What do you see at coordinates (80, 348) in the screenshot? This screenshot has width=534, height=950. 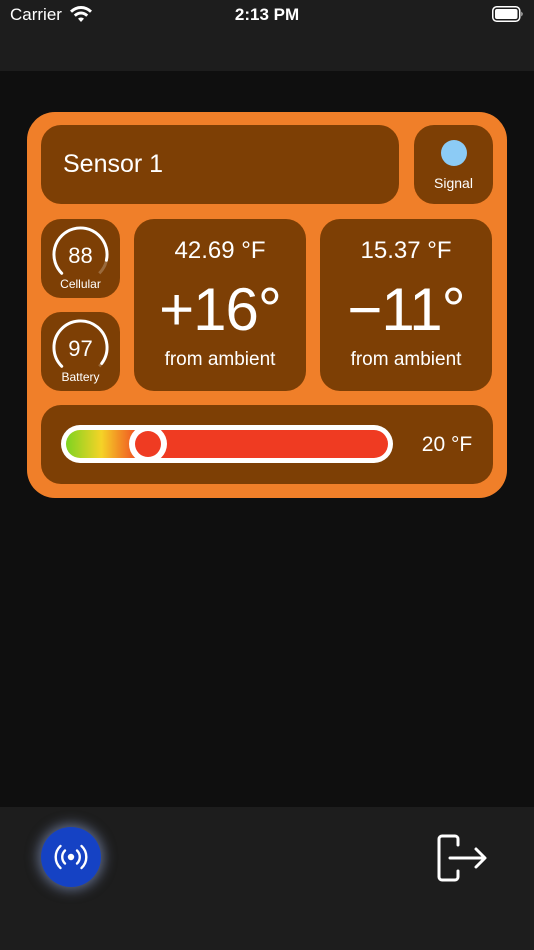 I see `battery-value: 97` at bounding box center [80, 348].